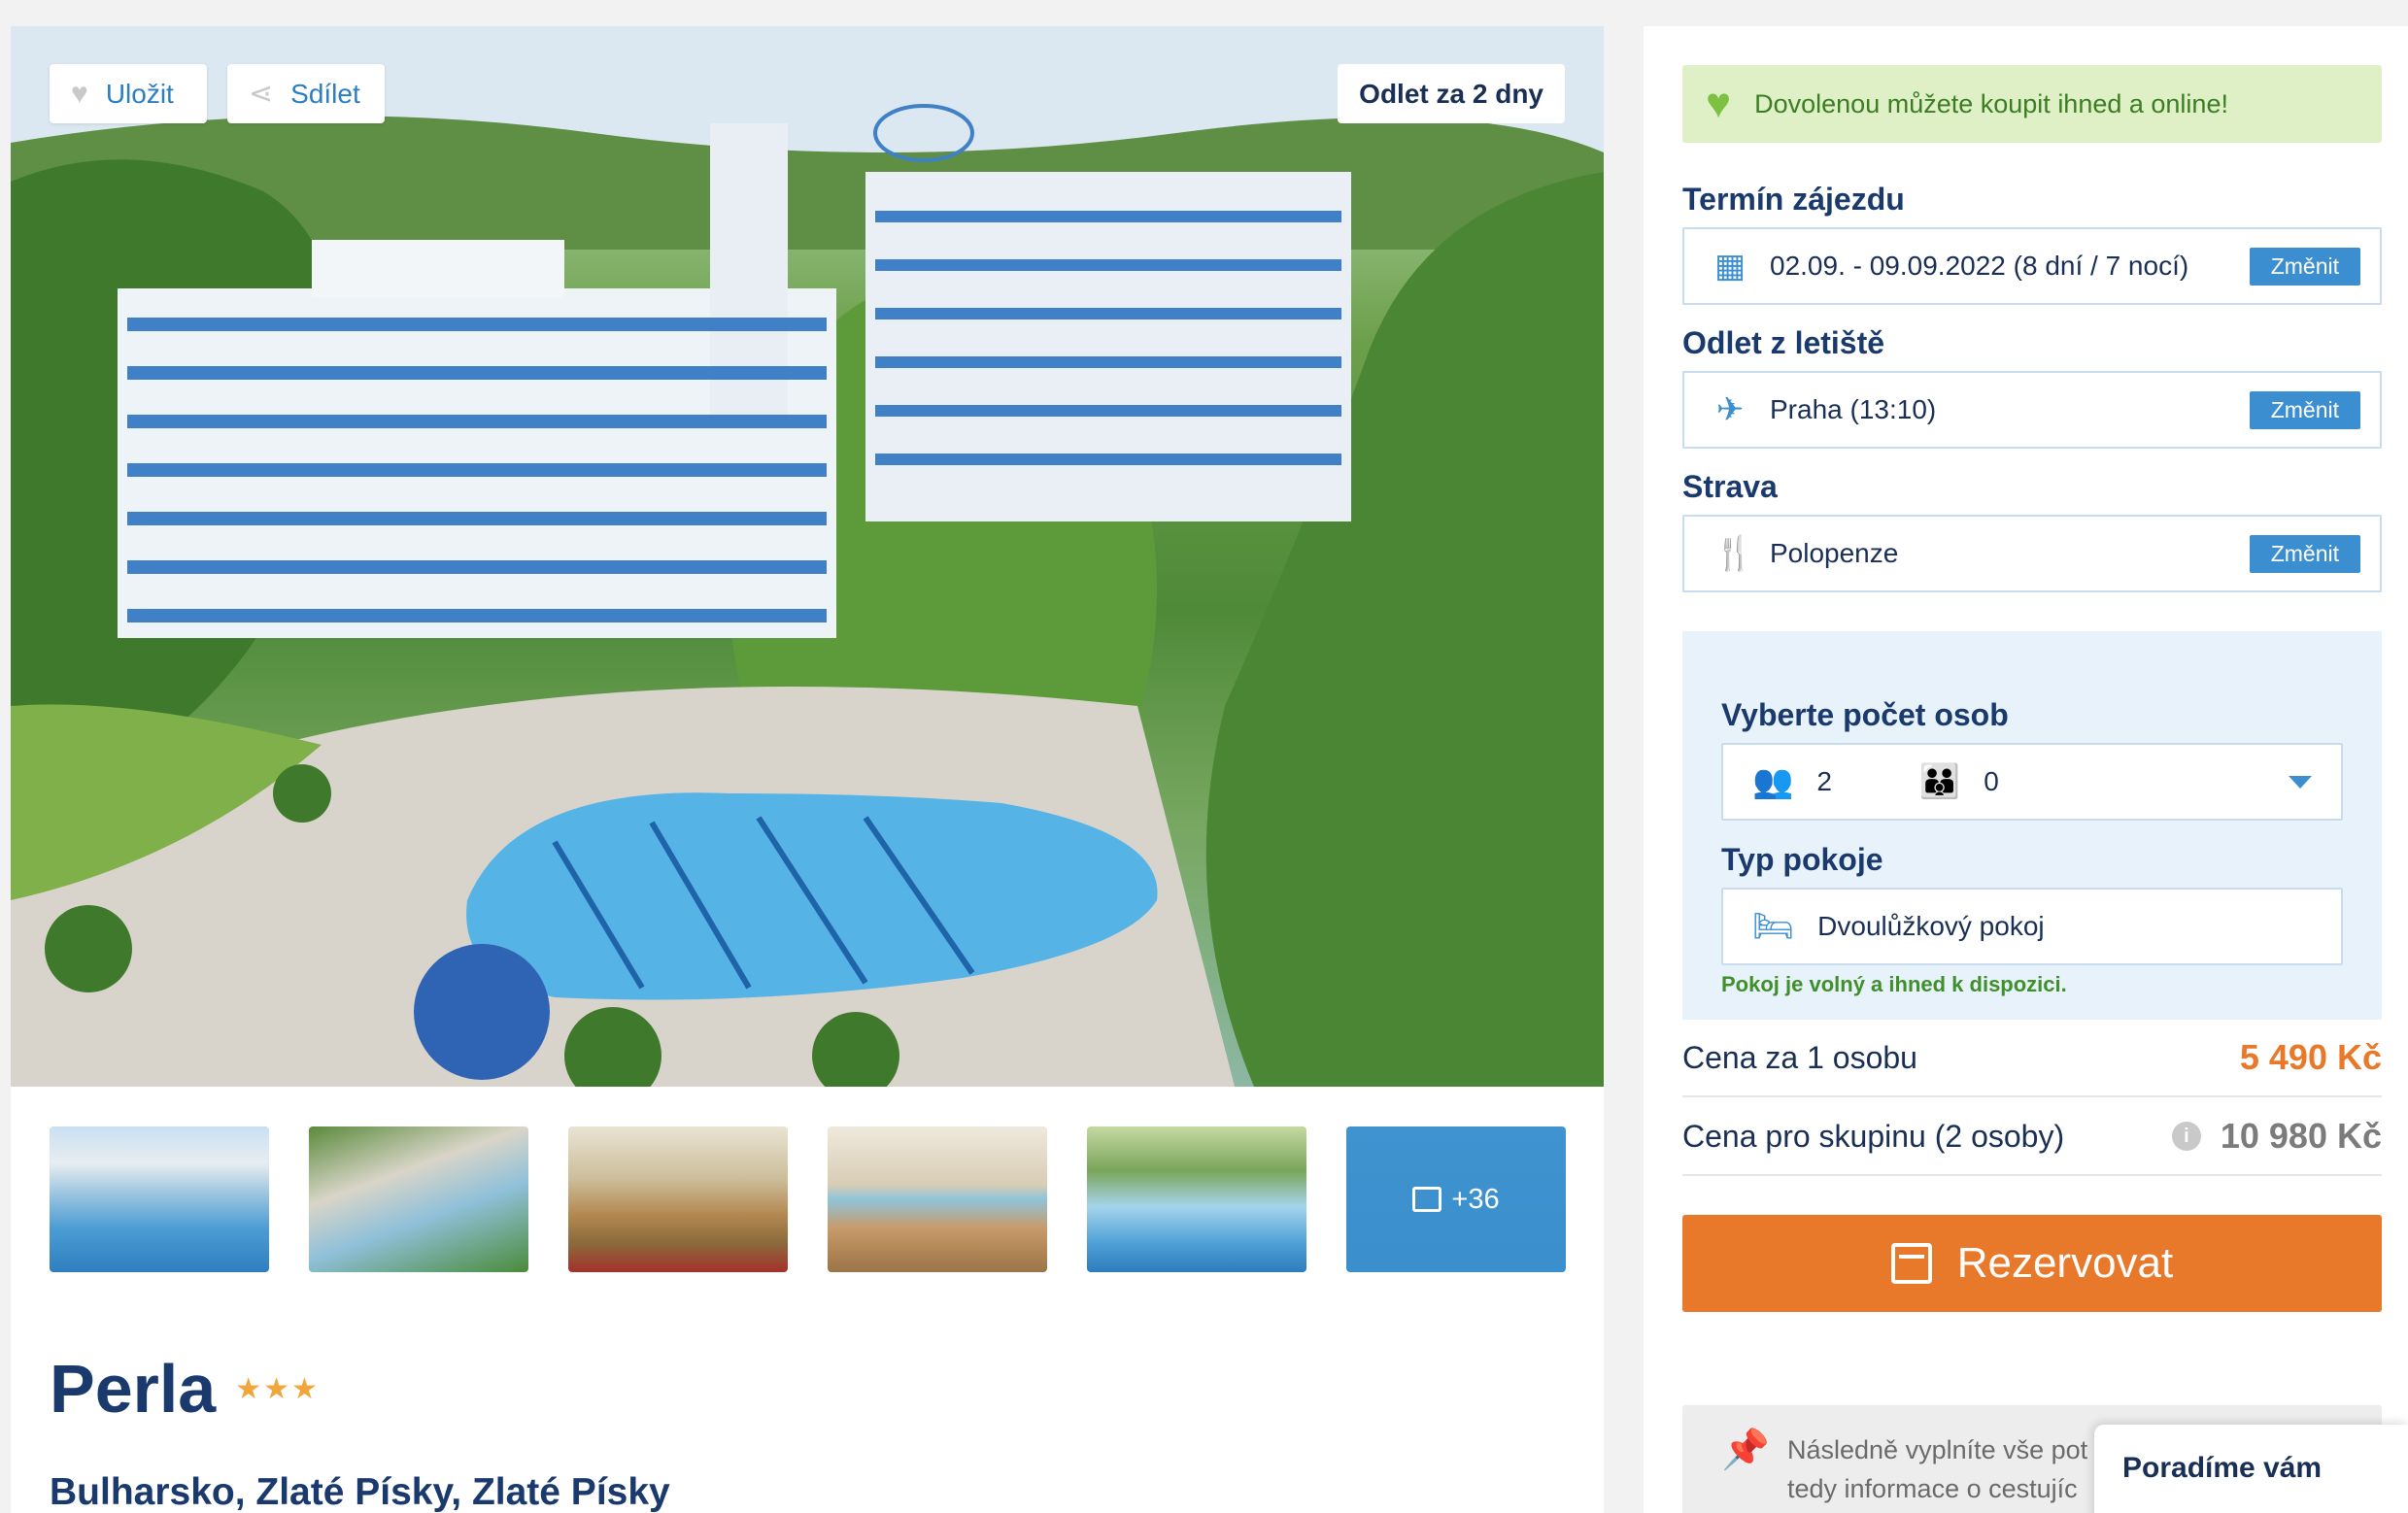 The image size is (2408, 1513). I want to click on price-group-label: Cena pro skupinu (2 osoby), so click(1873, 1136).